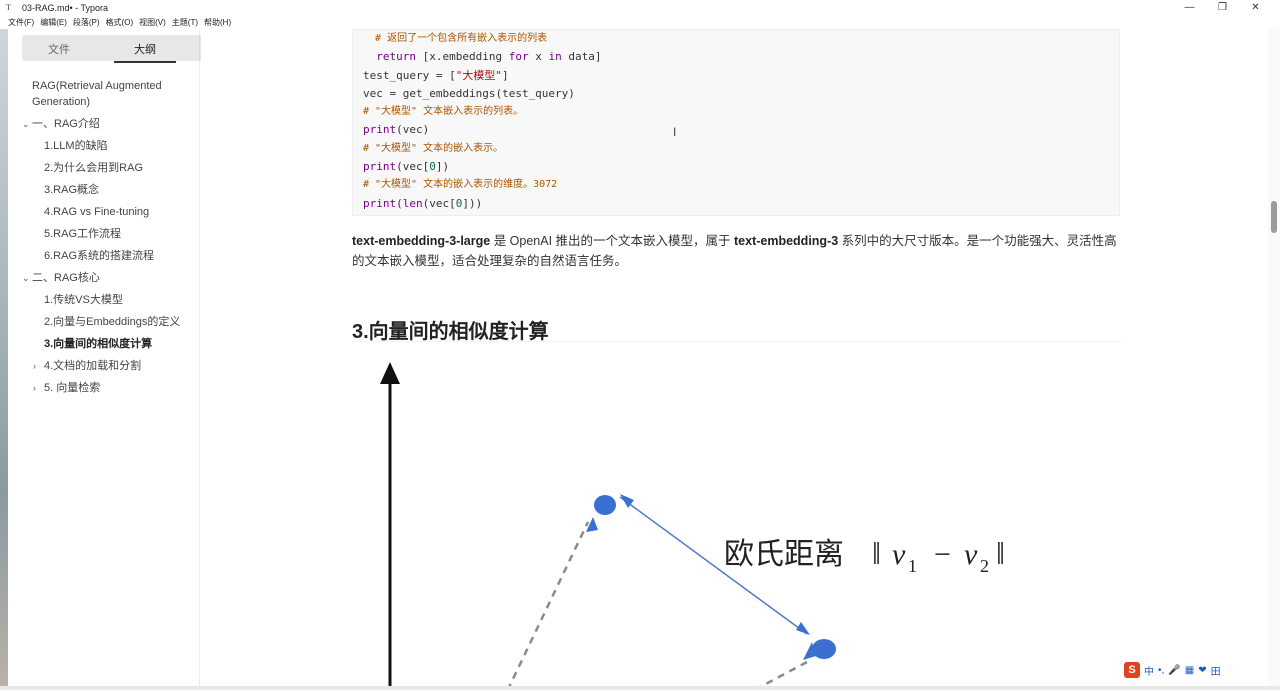 The height and width of the screenshot is (692, 1280). What do you see at coordinates (98, 344) in the screenshot?
I see `outline-item-label: 3.向量间的相似度计算` at bounding box center [98, 344].